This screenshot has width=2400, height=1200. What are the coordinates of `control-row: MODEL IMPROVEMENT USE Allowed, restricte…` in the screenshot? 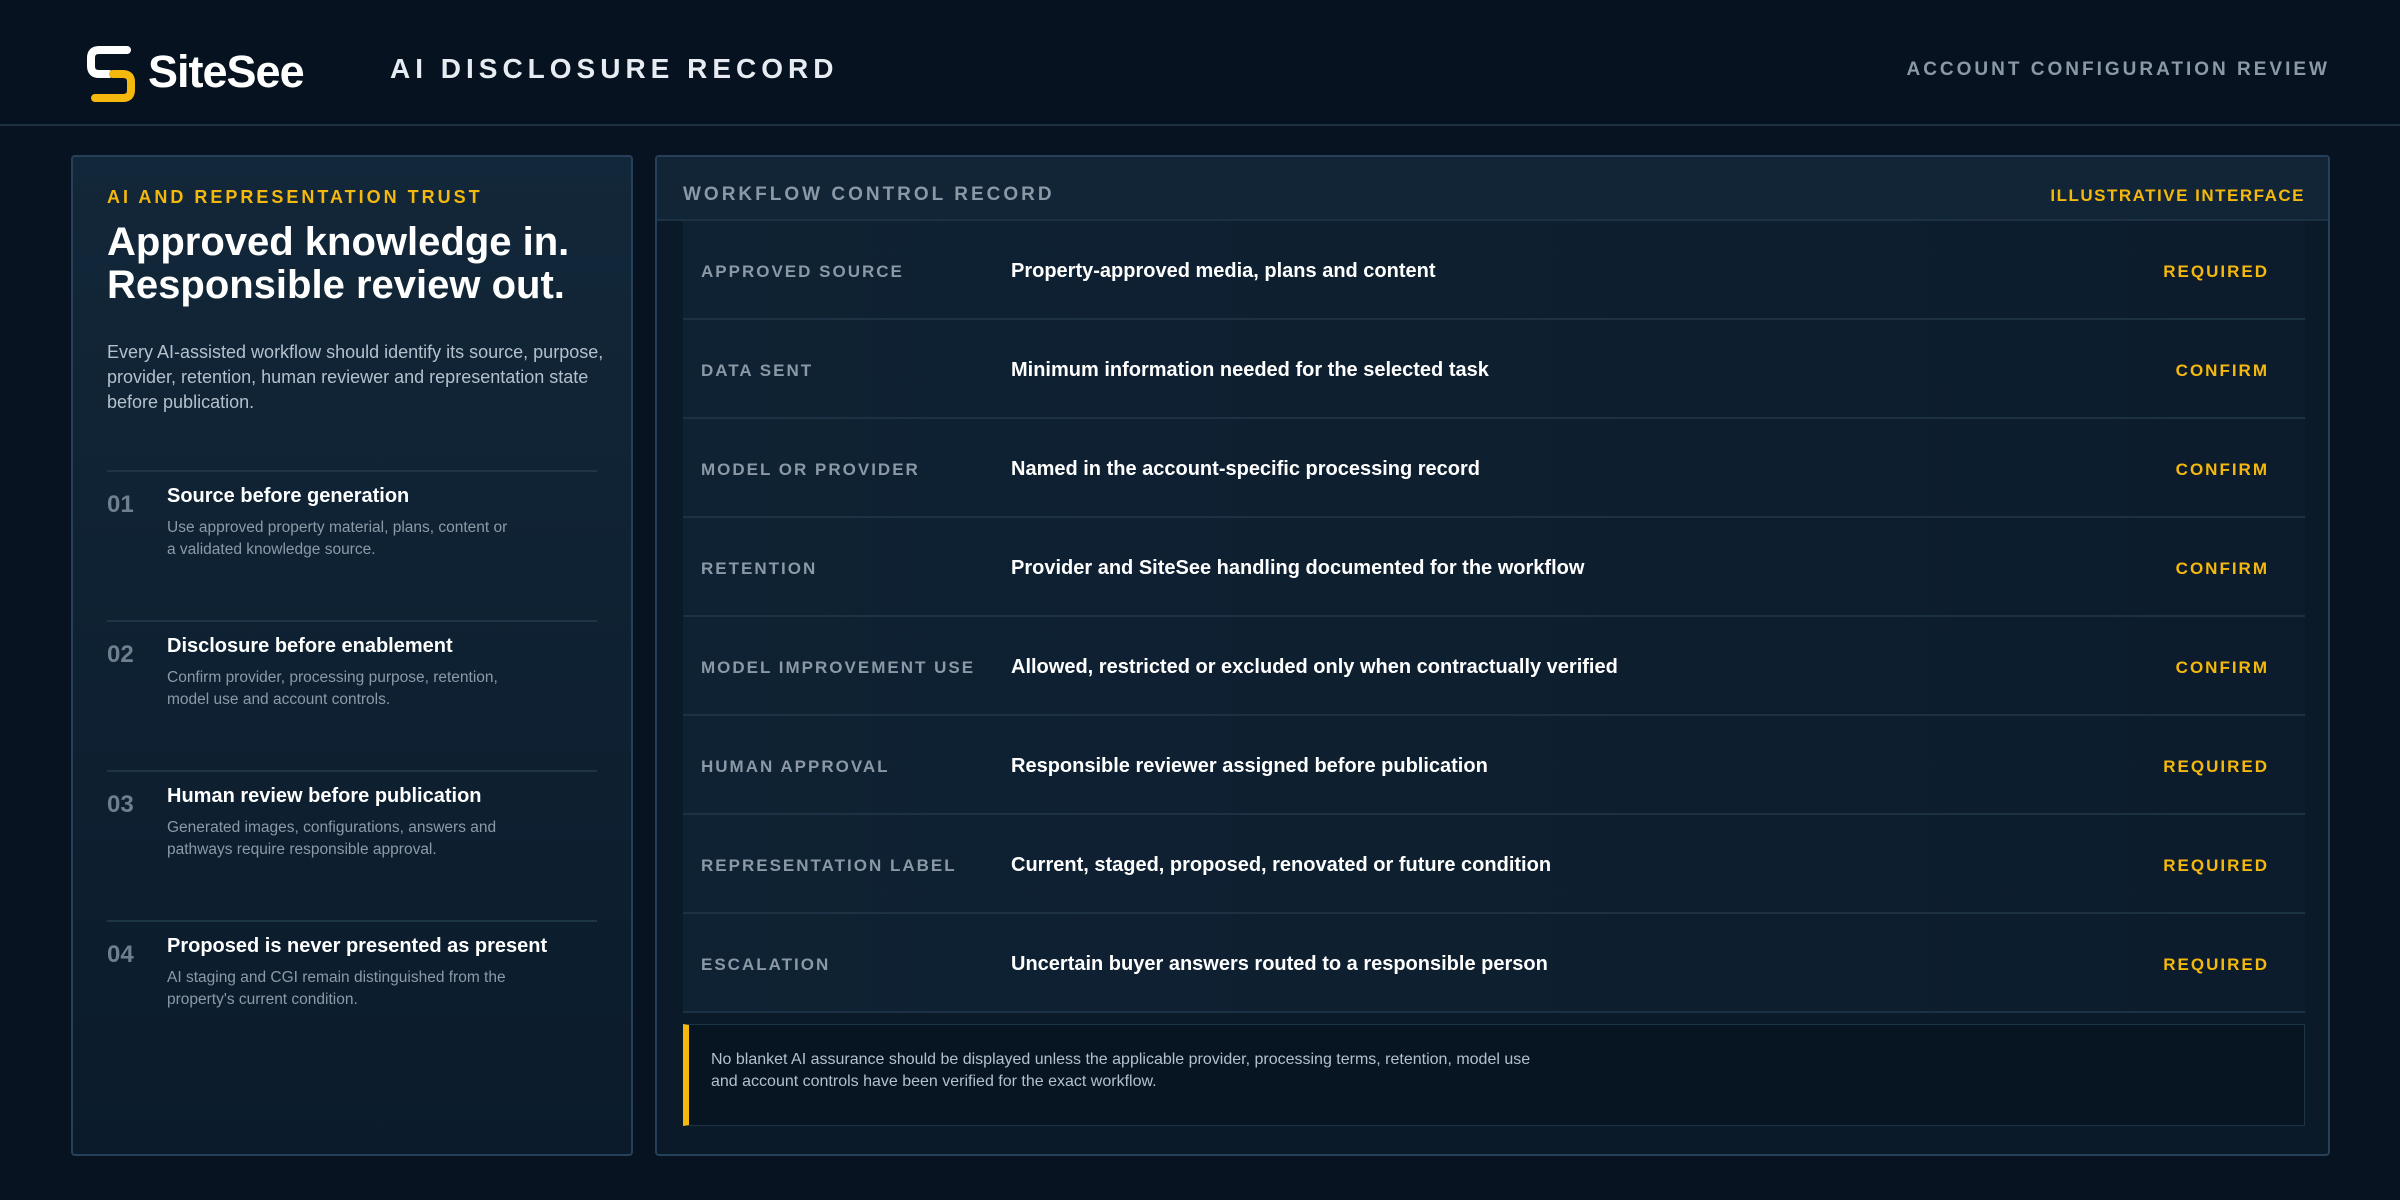 It's located at (1494, 666).